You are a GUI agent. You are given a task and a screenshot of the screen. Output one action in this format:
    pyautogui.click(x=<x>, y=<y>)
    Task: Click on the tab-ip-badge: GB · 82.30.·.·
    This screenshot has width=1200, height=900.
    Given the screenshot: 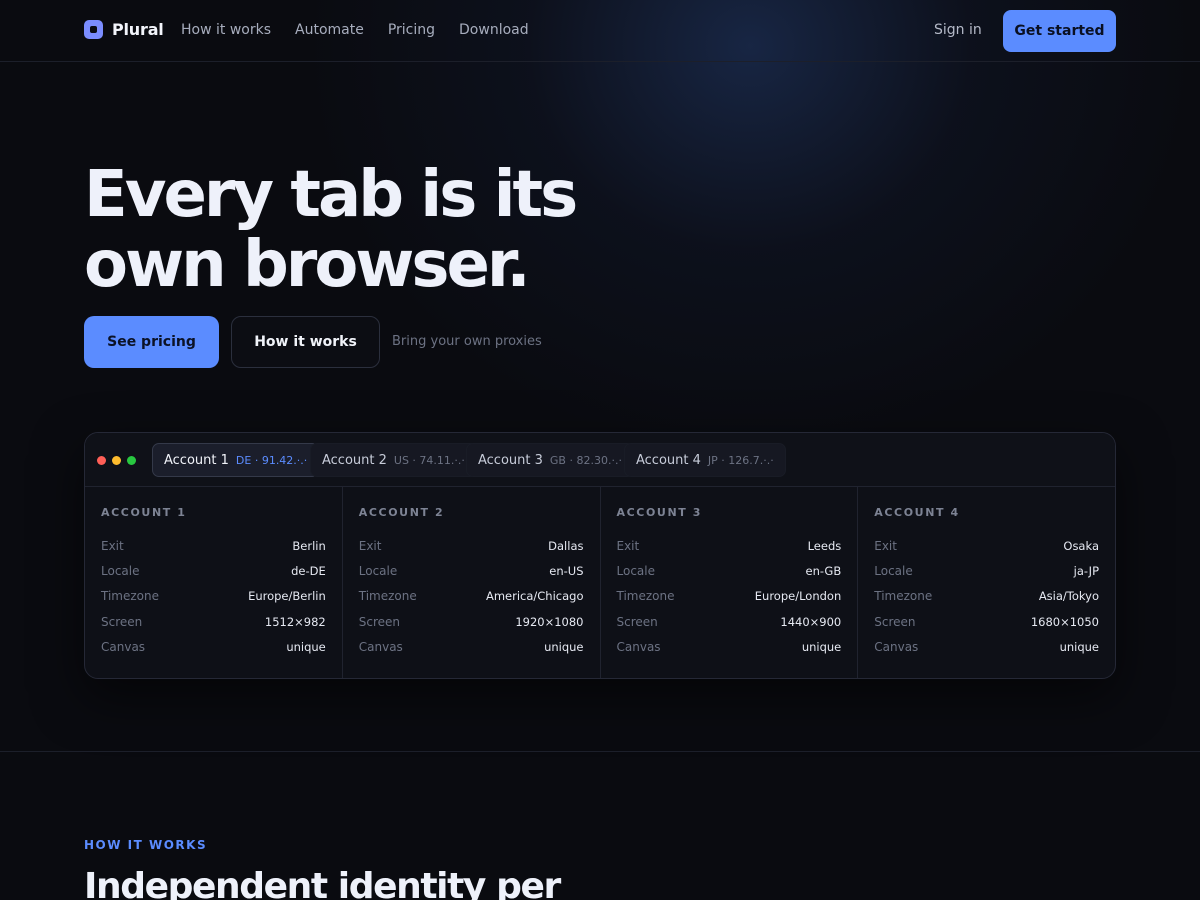 What is the action you would take?
    pyautogui.click(x=585, y=460)
    